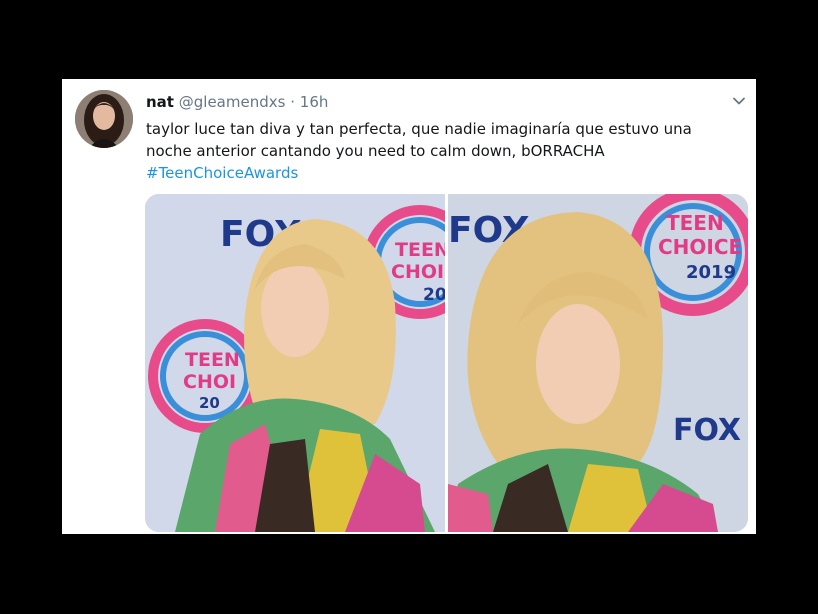 Image resolution: width=818 pixels, height=614 pixels. I want to click on display-name: nat, so click(160, 102).